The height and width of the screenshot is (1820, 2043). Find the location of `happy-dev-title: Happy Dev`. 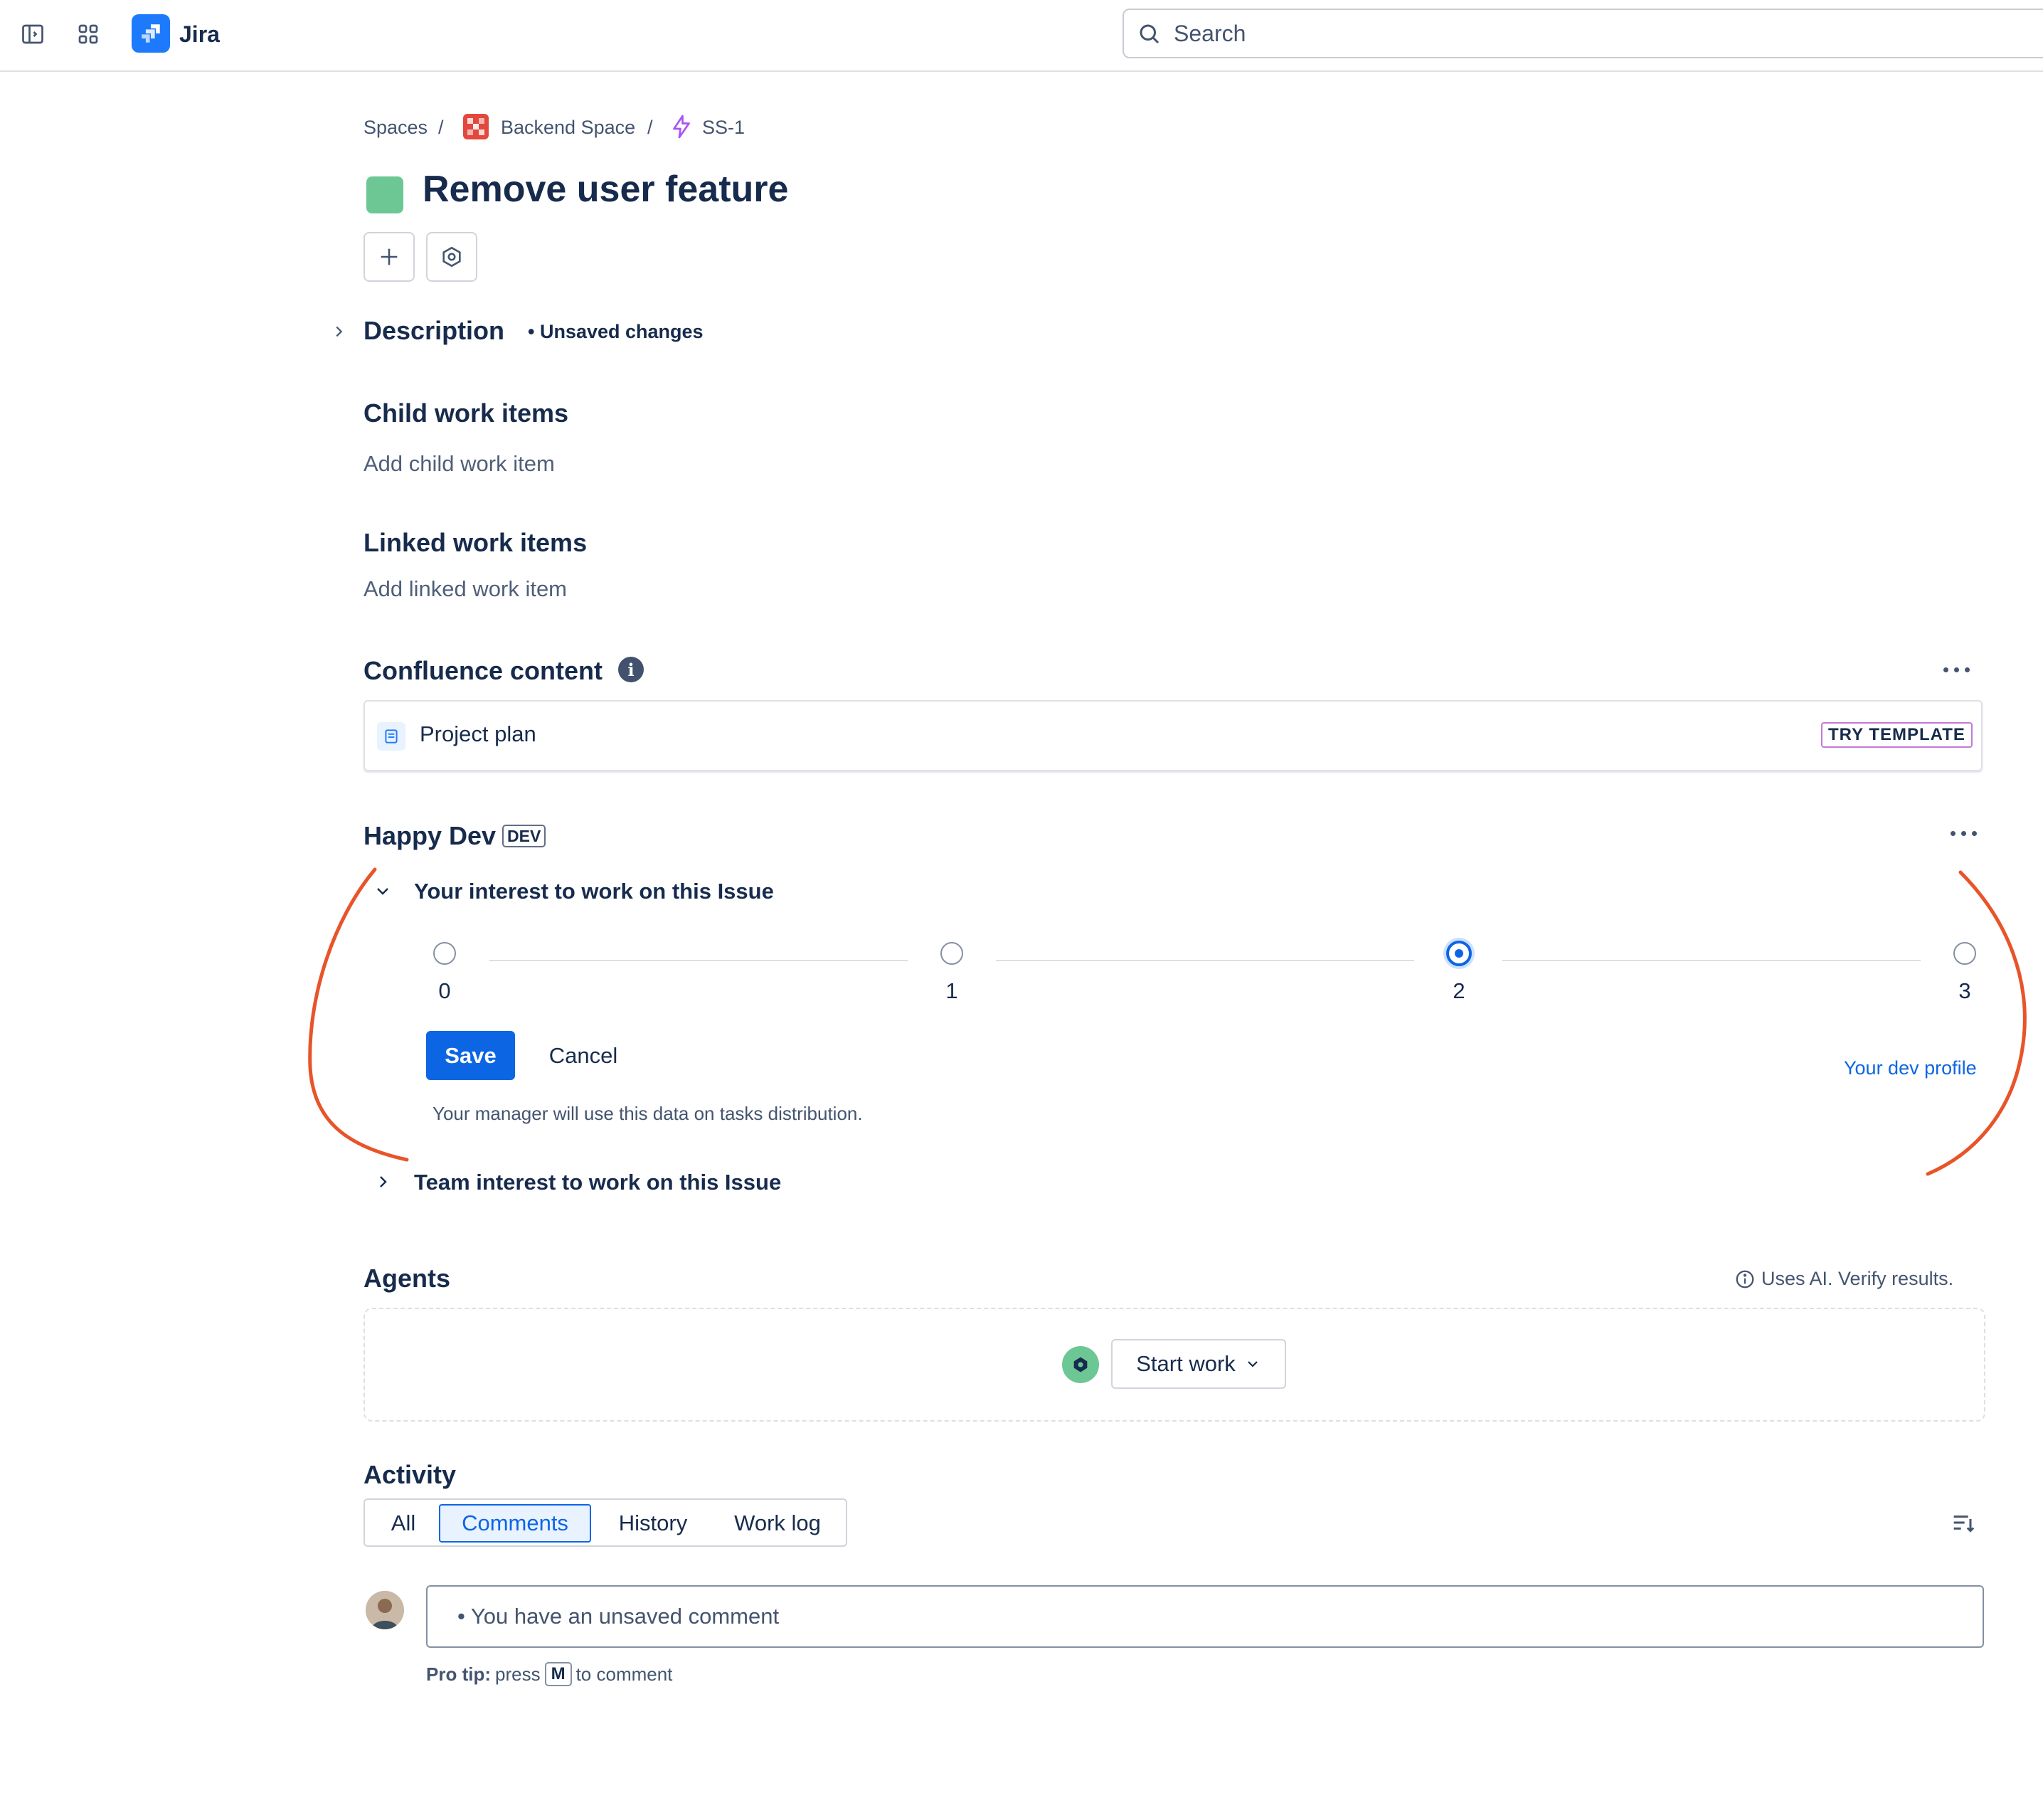

happy-dev-title: Happy Dev is located at coordinates (431, 835).